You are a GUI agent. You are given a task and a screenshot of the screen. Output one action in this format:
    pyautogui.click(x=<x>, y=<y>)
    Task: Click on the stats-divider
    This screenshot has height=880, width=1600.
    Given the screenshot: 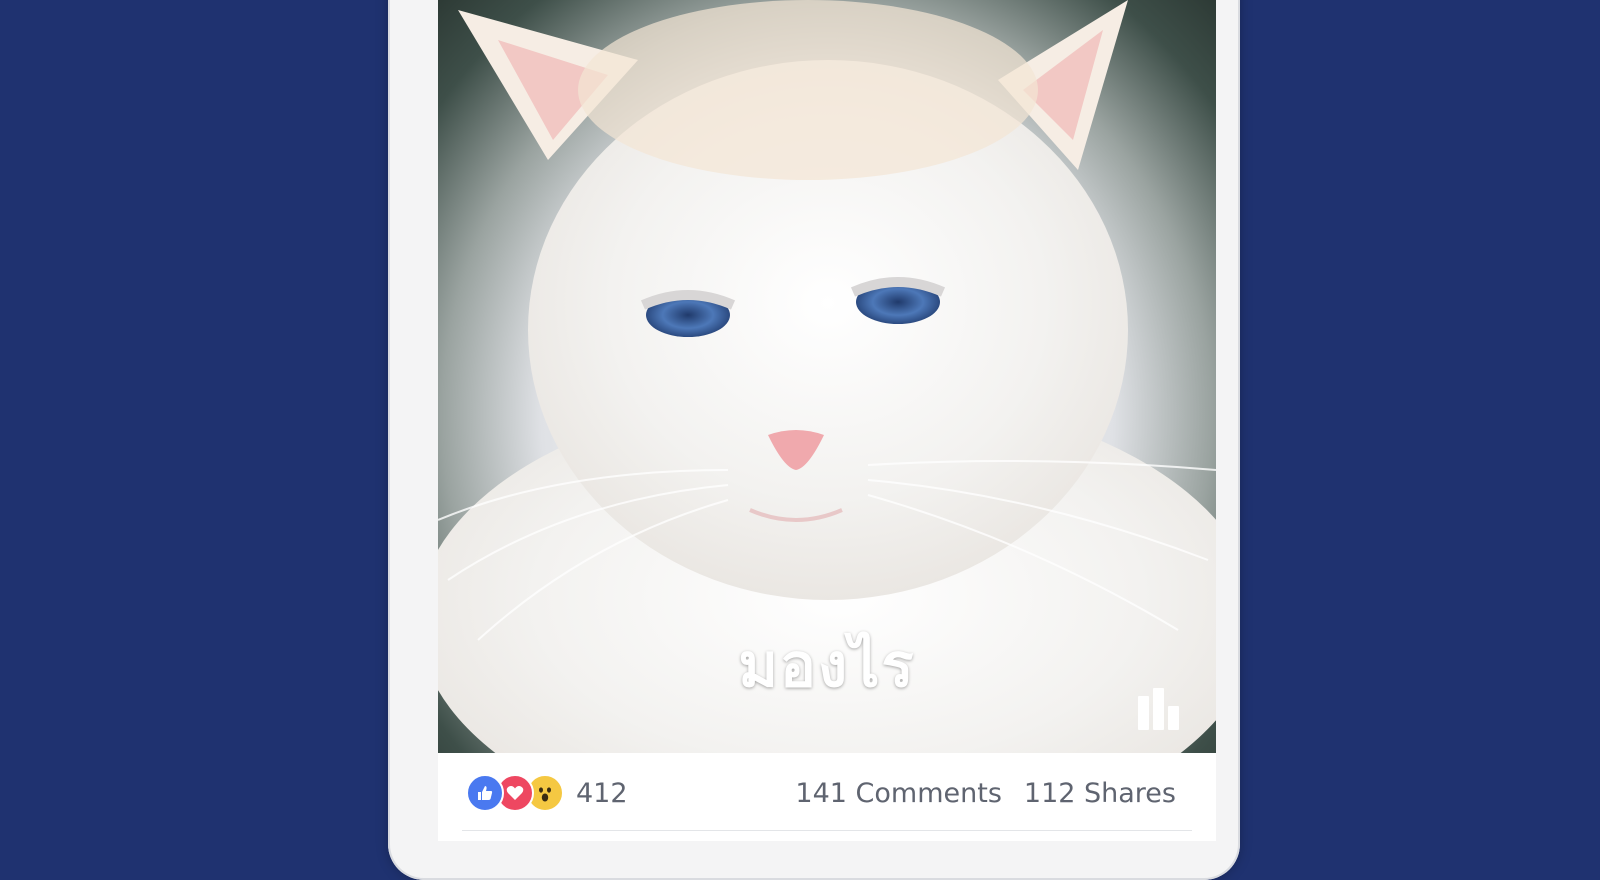 What is the action you would take?
    pyautogui.click(x=827, y=830)
    